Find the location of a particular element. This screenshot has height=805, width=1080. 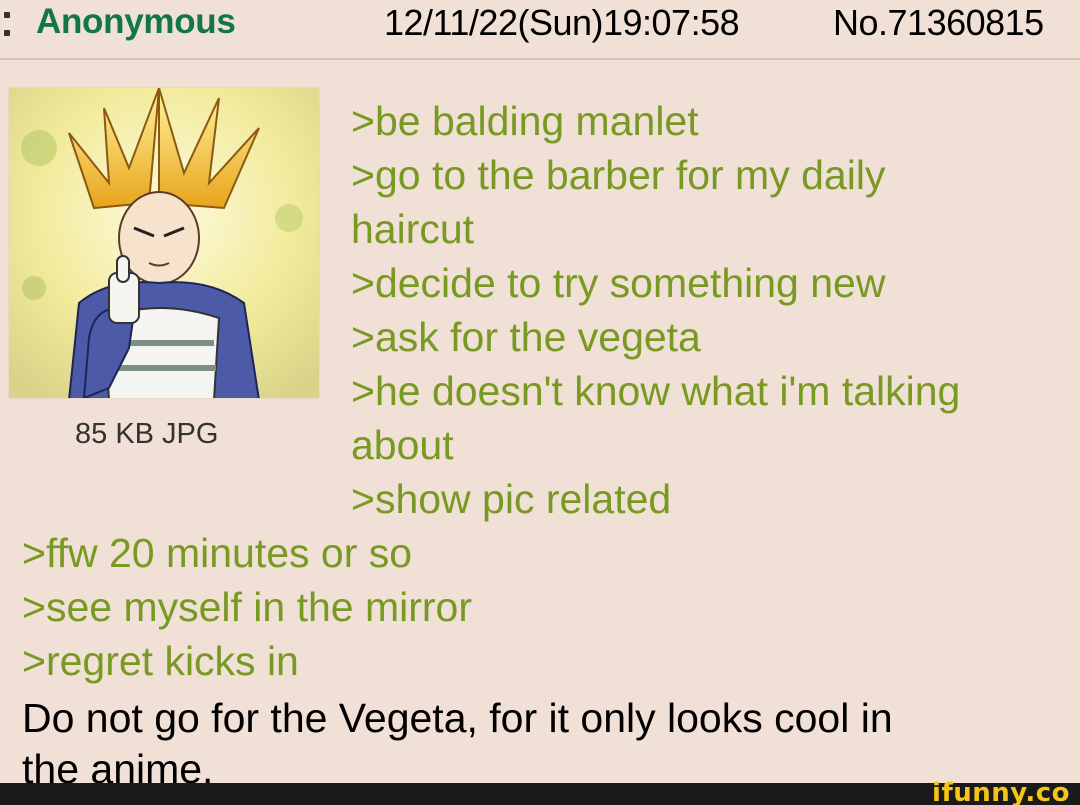

greentext-line: >see myself in the mirror is located at coordinates (247, 607).